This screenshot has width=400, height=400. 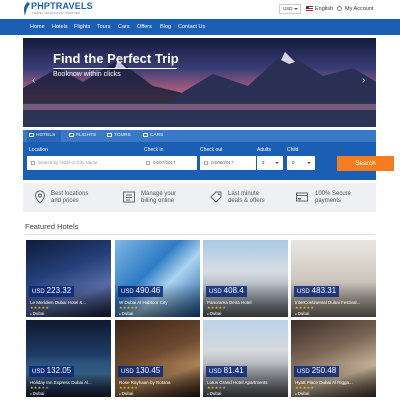 What do you see at coordinates (191, 27) in the screenshot?
I see `nav-contact-us: Contact Us` at bounding box center [191, 27].